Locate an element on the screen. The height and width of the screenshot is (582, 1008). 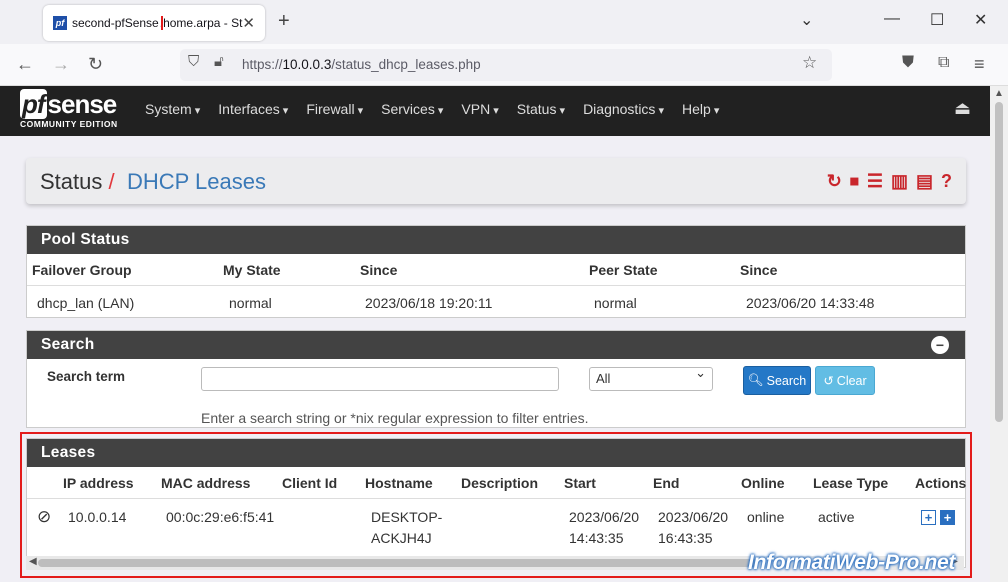
search-button: 🔍︎ Search is located at coordinates (777, 380).